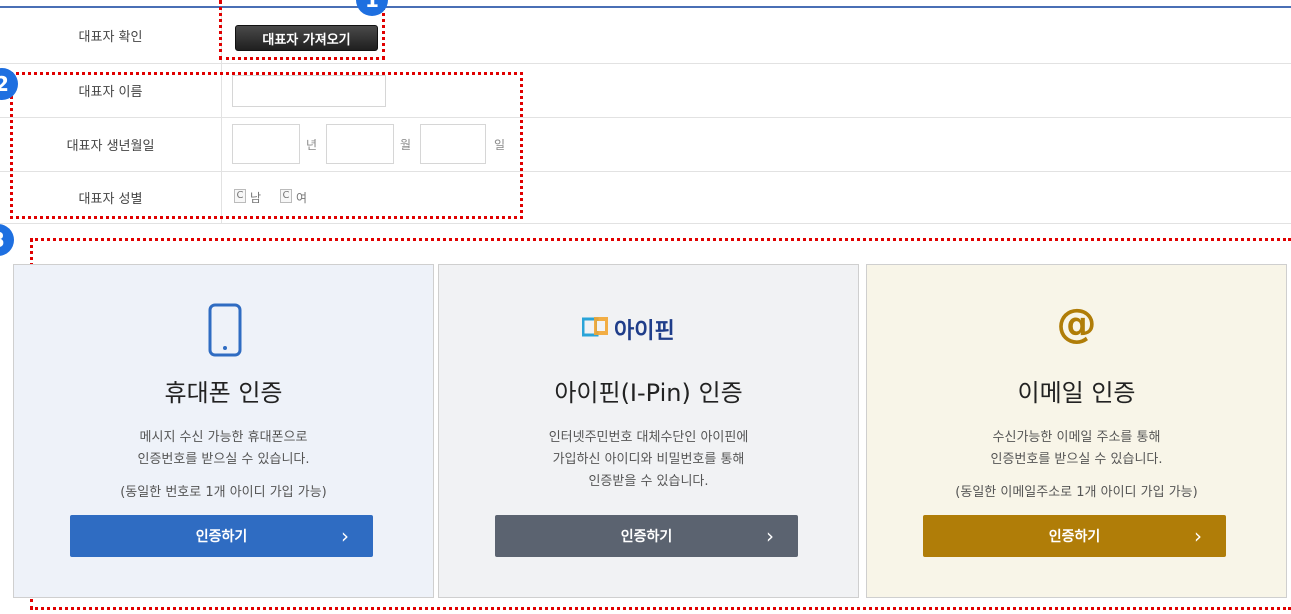 This screenshot has height=614, width=1291. I want to click on email-auth-title: 이메일 인증, so click(1076, 393).